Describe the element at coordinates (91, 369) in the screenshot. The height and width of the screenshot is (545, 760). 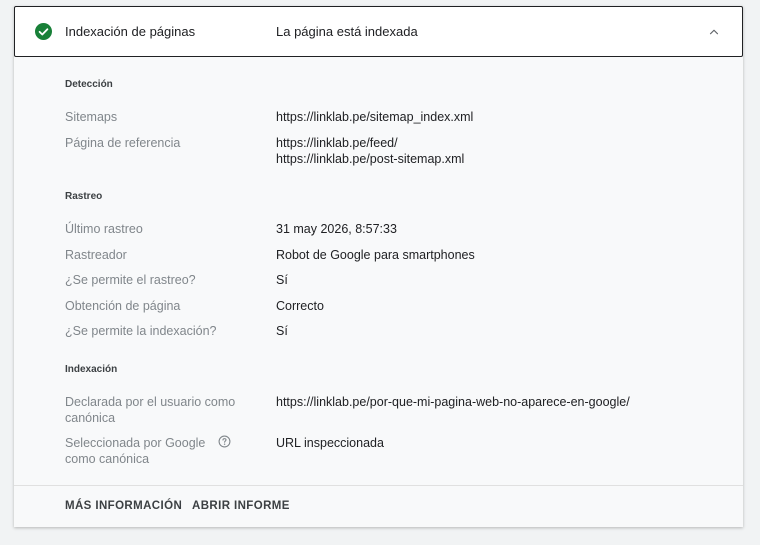
I see `section-title-indexacion: Indexación` at that location.